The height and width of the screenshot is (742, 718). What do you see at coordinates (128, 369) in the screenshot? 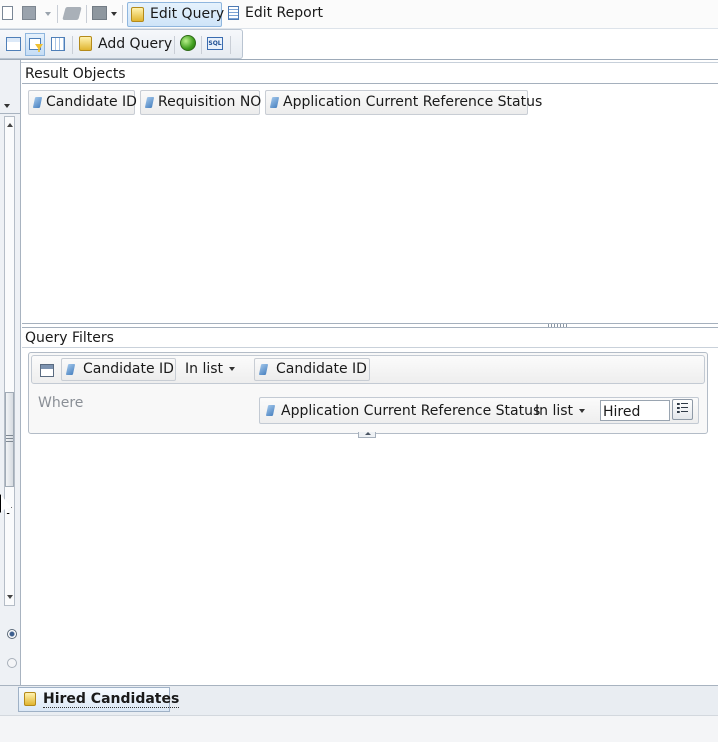
I see `filter-object-label: Candidate ID` at bounding box center [128, 369].